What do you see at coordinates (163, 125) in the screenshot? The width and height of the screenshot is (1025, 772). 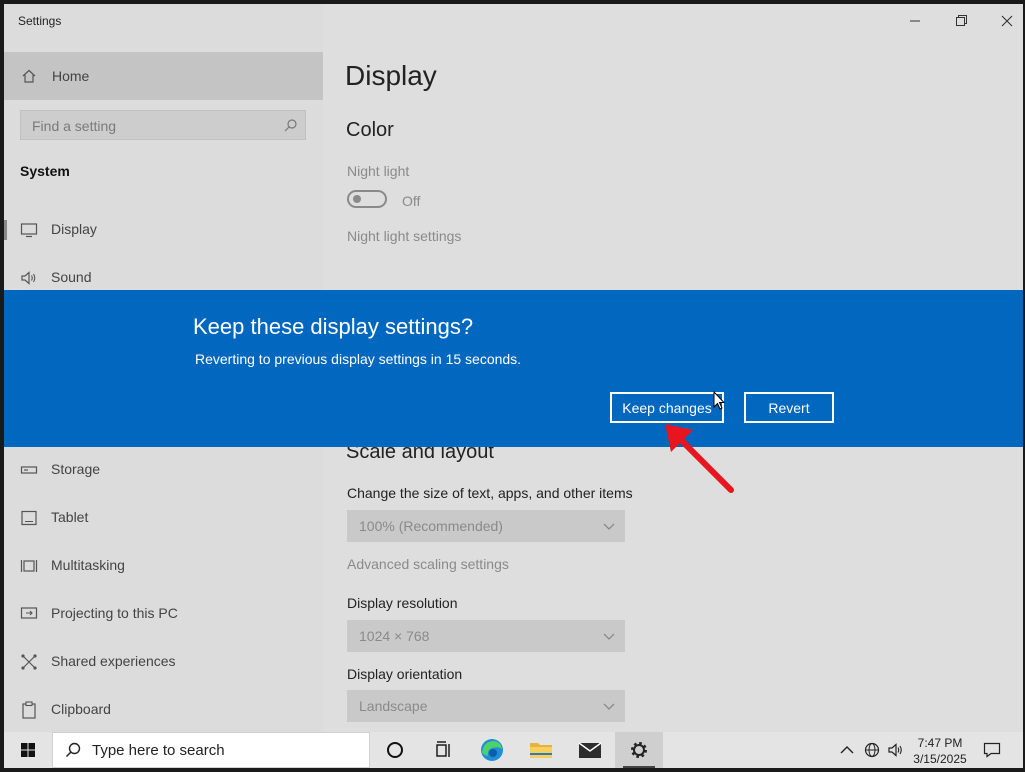 I see `find-setting-input: Find a setting` at bounding box center [163, 125].